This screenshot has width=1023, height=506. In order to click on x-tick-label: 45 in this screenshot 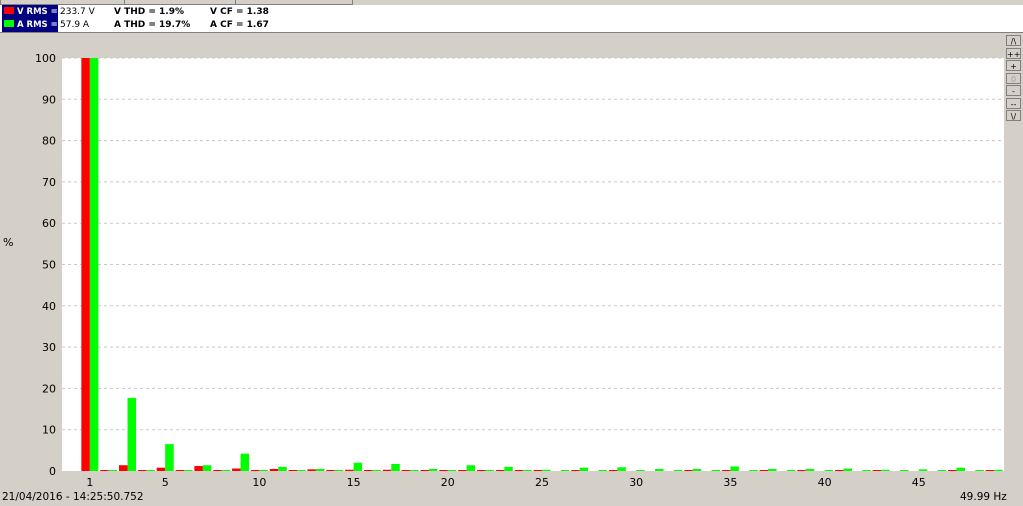, I will do `click(919, 482)`.